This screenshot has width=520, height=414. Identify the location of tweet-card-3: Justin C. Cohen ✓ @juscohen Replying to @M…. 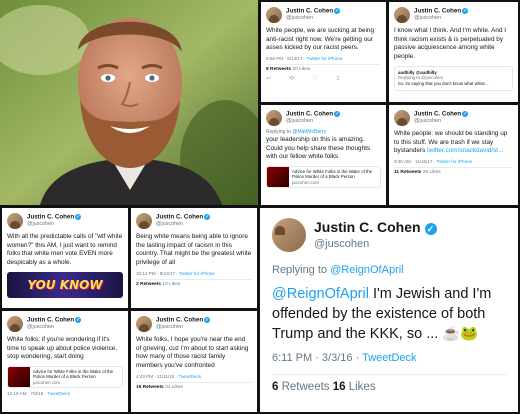
(323, 155).